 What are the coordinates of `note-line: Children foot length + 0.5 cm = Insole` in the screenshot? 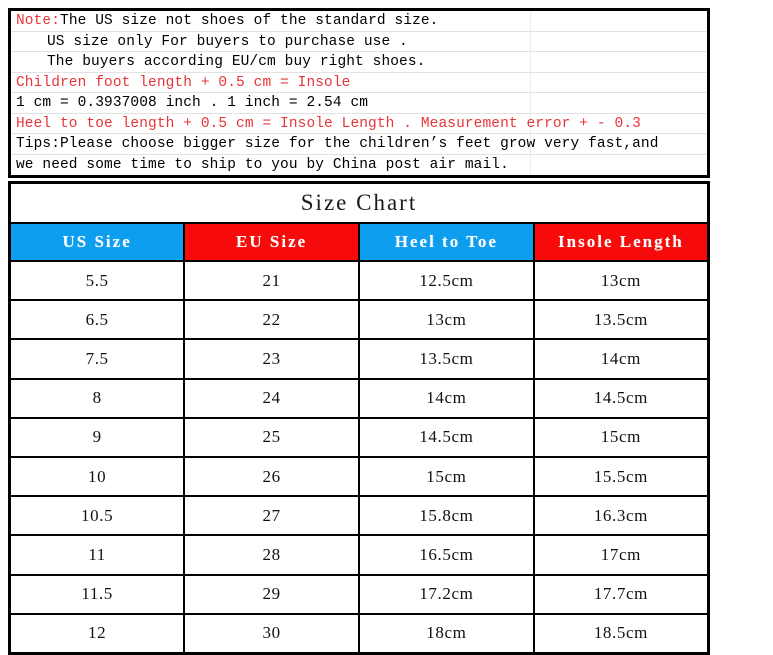 It's located at (359, 83).